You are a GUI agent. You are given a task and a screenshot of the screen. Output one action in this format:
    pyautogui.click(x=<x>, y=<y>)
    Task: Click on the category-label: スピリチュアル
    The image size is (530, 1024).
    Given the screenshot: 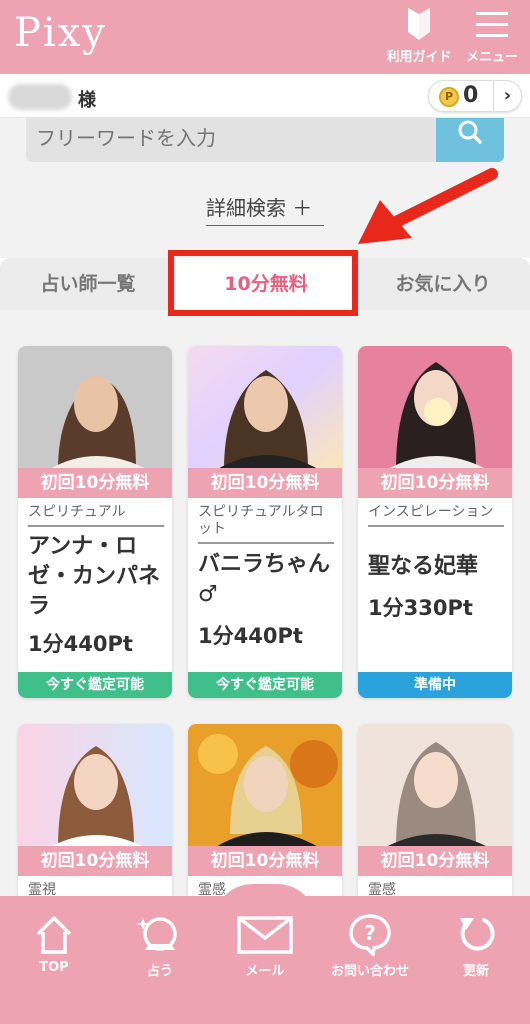 What is the action you would take?
    pyautogui.click(x=96, y=515)
    